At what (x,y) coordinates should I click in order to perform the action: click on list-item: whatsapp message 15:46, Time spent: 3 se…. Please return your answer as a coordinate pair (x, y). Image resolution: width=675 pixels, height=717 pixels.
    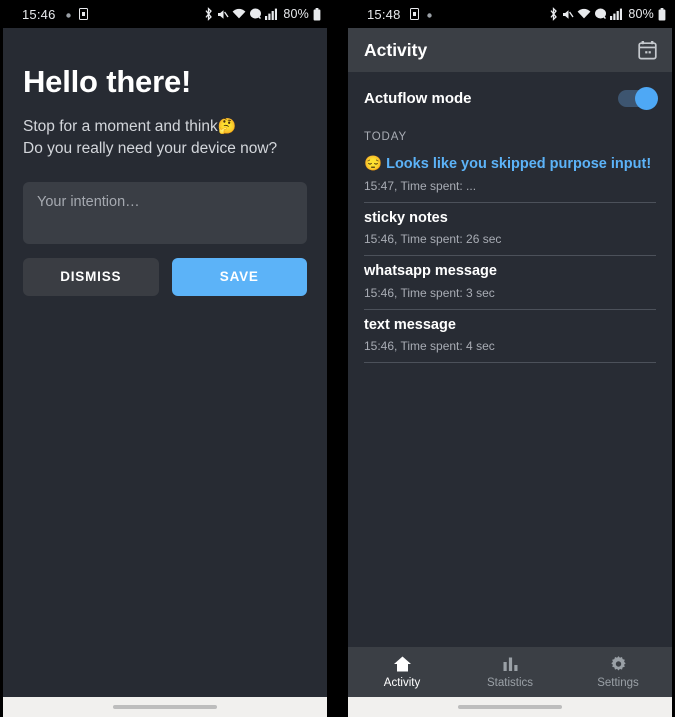
    Looking at the image, I should click on (510, 283).